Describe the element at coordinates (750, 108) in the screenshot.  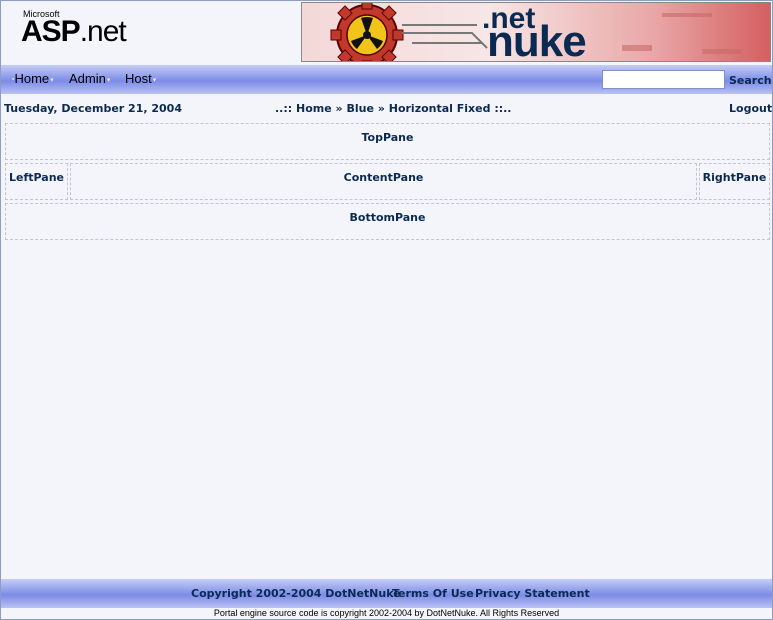
I see `logout-link: Logout` at that location.